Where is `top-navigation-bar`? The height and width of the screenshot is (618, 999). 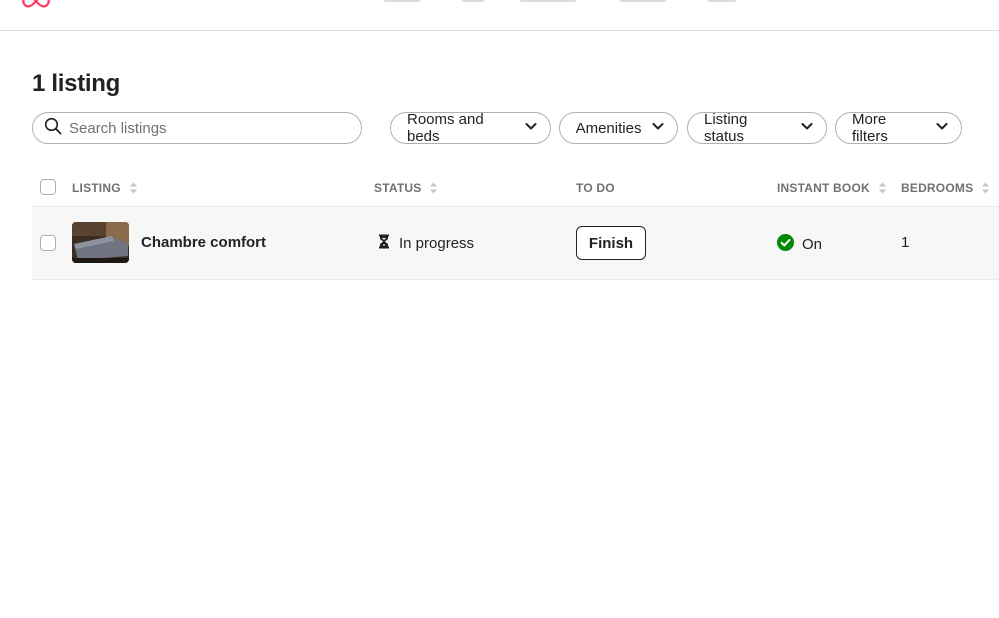
top-navigation-bar is located at coordinates (499, 15).